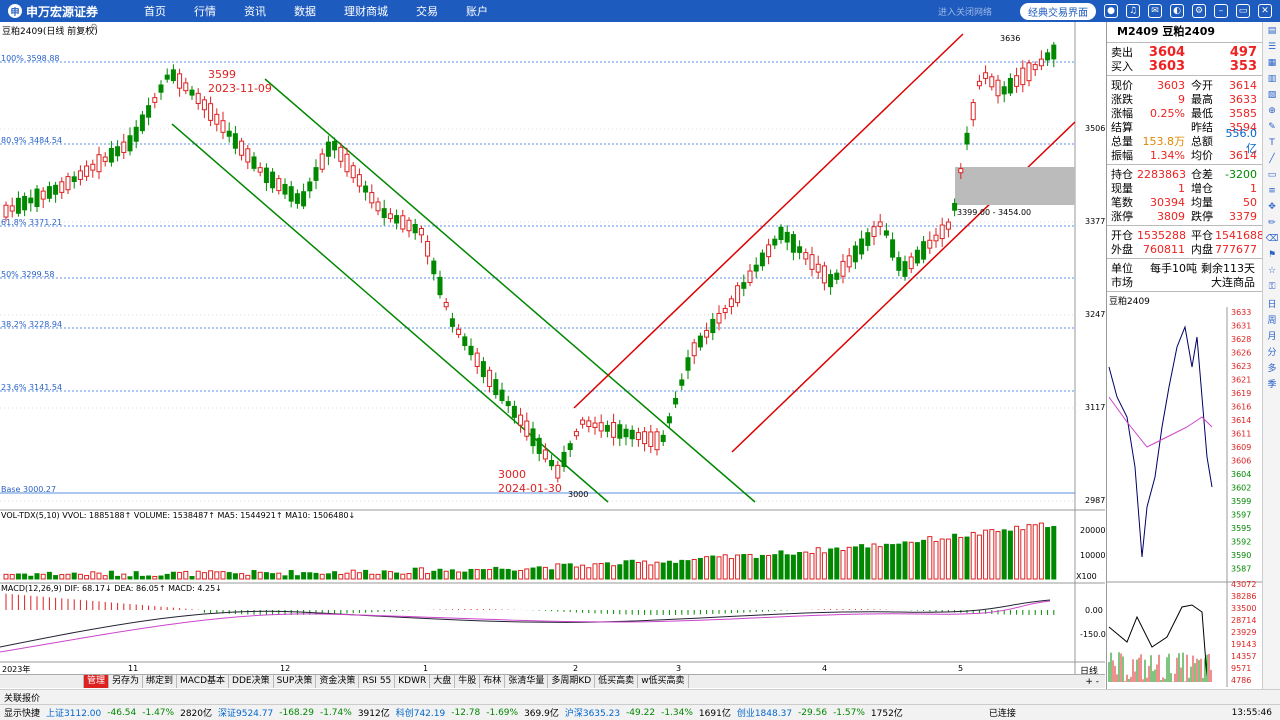 The width and height of the screenshot is (1280, 720). What do you see at coordinates (1221, 11) in the screenshot?
I see `minimize-icon: –` at bounding box center [1221, 11].